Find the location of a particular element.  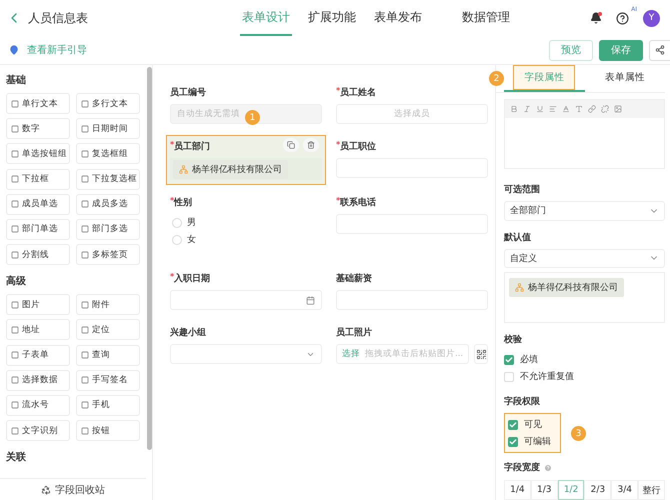

field-type-item: 数字 is located at coordinates (38, 129).